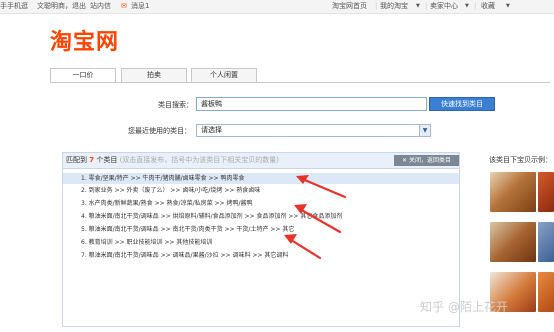 This screenshot has height=332, width=554. Describe the element at coordinates (464, 307) in the screenshot. I see `watermark: 知乎 @陌上花开` at that location.